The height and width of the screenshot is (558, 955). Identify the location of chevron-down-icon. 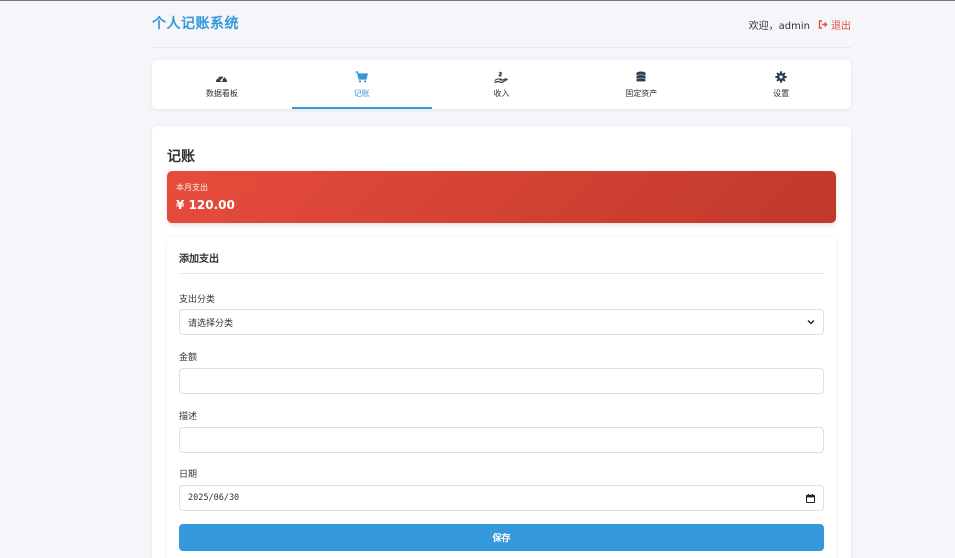
(811, 322).